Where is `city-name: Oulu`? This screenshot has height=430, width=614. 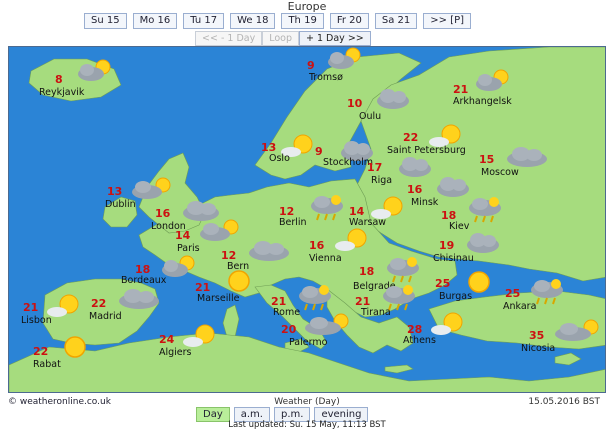
city-name: Oulu is located at coordinates (370, 116).